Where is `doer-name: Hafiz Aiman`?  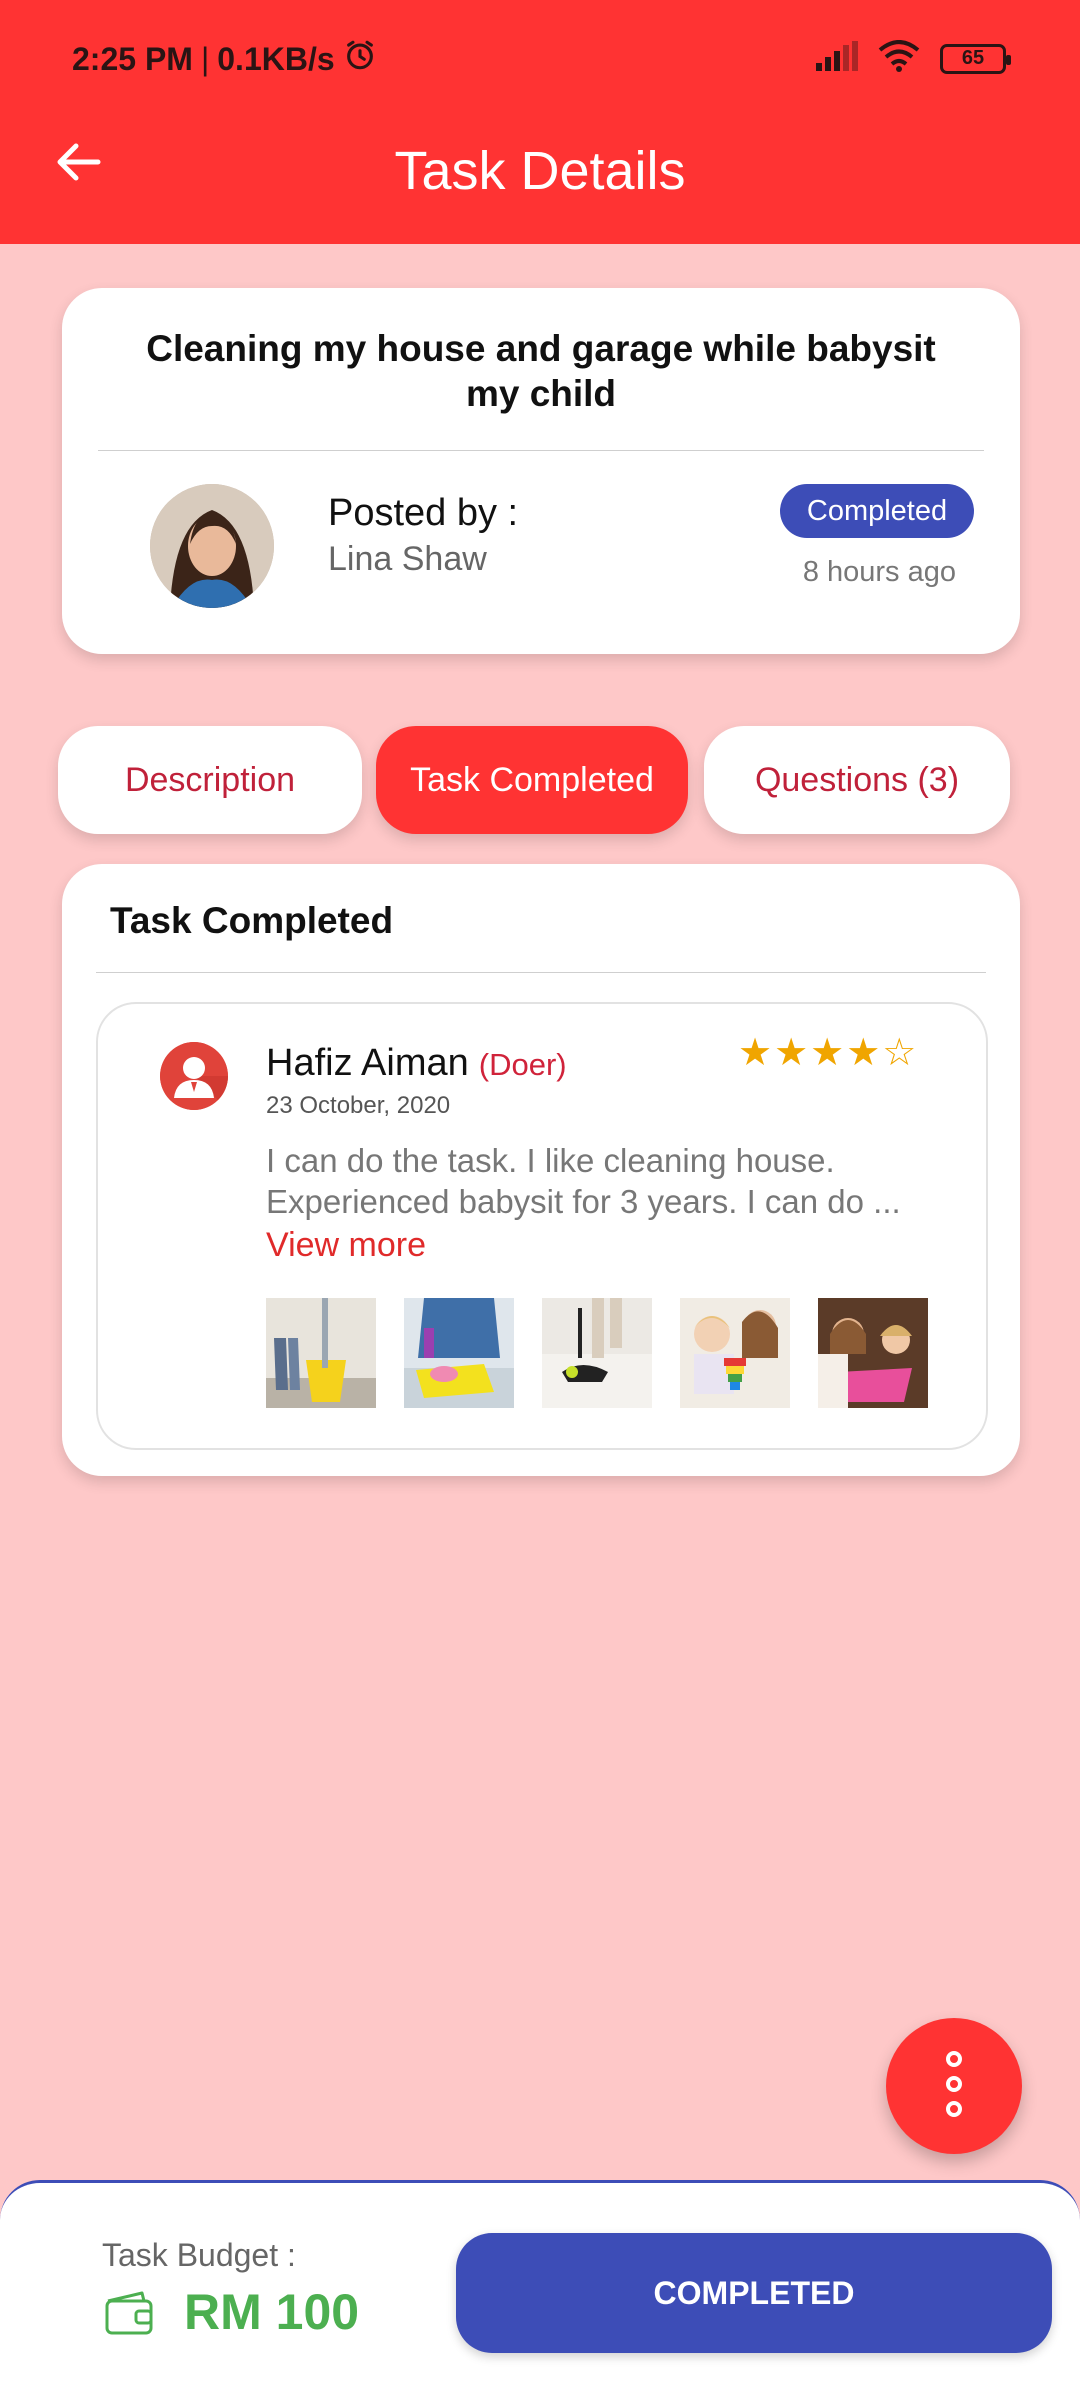
doer-name: Hafiz Aiman is located at coordinates (367, 1063).